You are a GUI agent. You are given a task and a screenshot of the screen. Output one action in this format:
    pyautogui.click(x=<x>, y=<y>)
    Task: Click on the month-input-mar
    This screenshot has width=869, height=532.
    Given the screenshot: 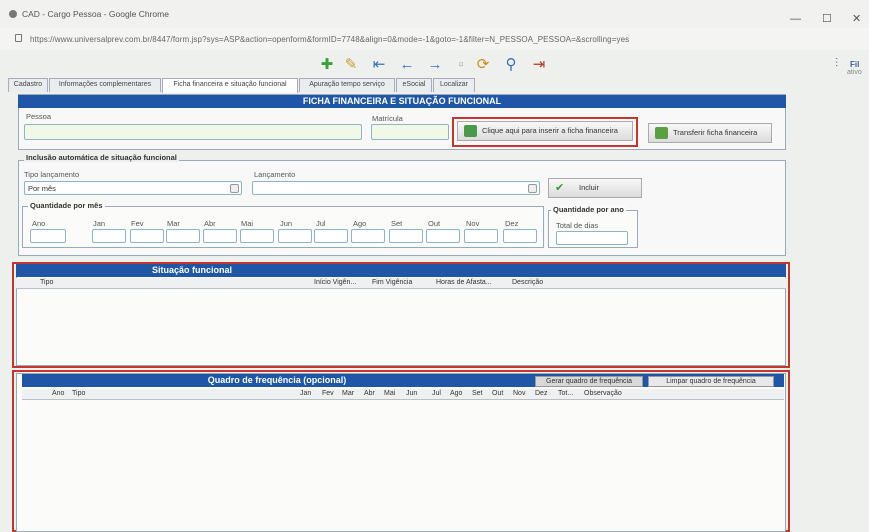 What is the action you would take?
    pyautogui.click(x=183, y=236)
    